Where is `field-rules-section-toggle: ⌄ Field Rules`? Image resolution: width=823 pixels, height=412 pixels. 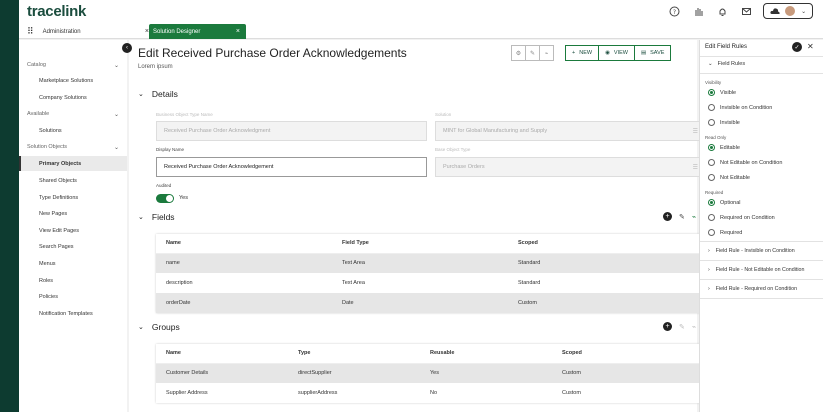 field-rules-section-toggle: ⌄ Field Rules is located at coordinates (726, 64).